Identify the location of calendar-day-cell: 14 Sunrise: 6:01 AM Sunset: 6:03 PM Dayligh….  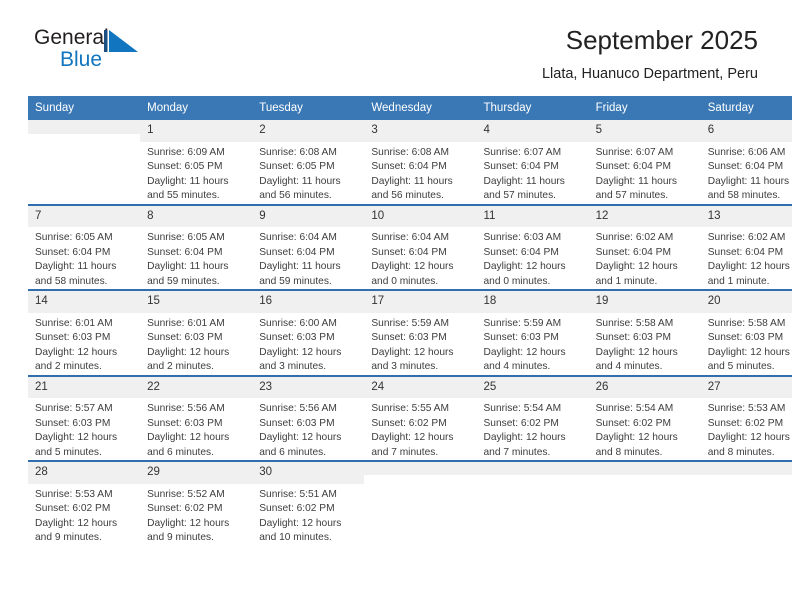
(84, 332).